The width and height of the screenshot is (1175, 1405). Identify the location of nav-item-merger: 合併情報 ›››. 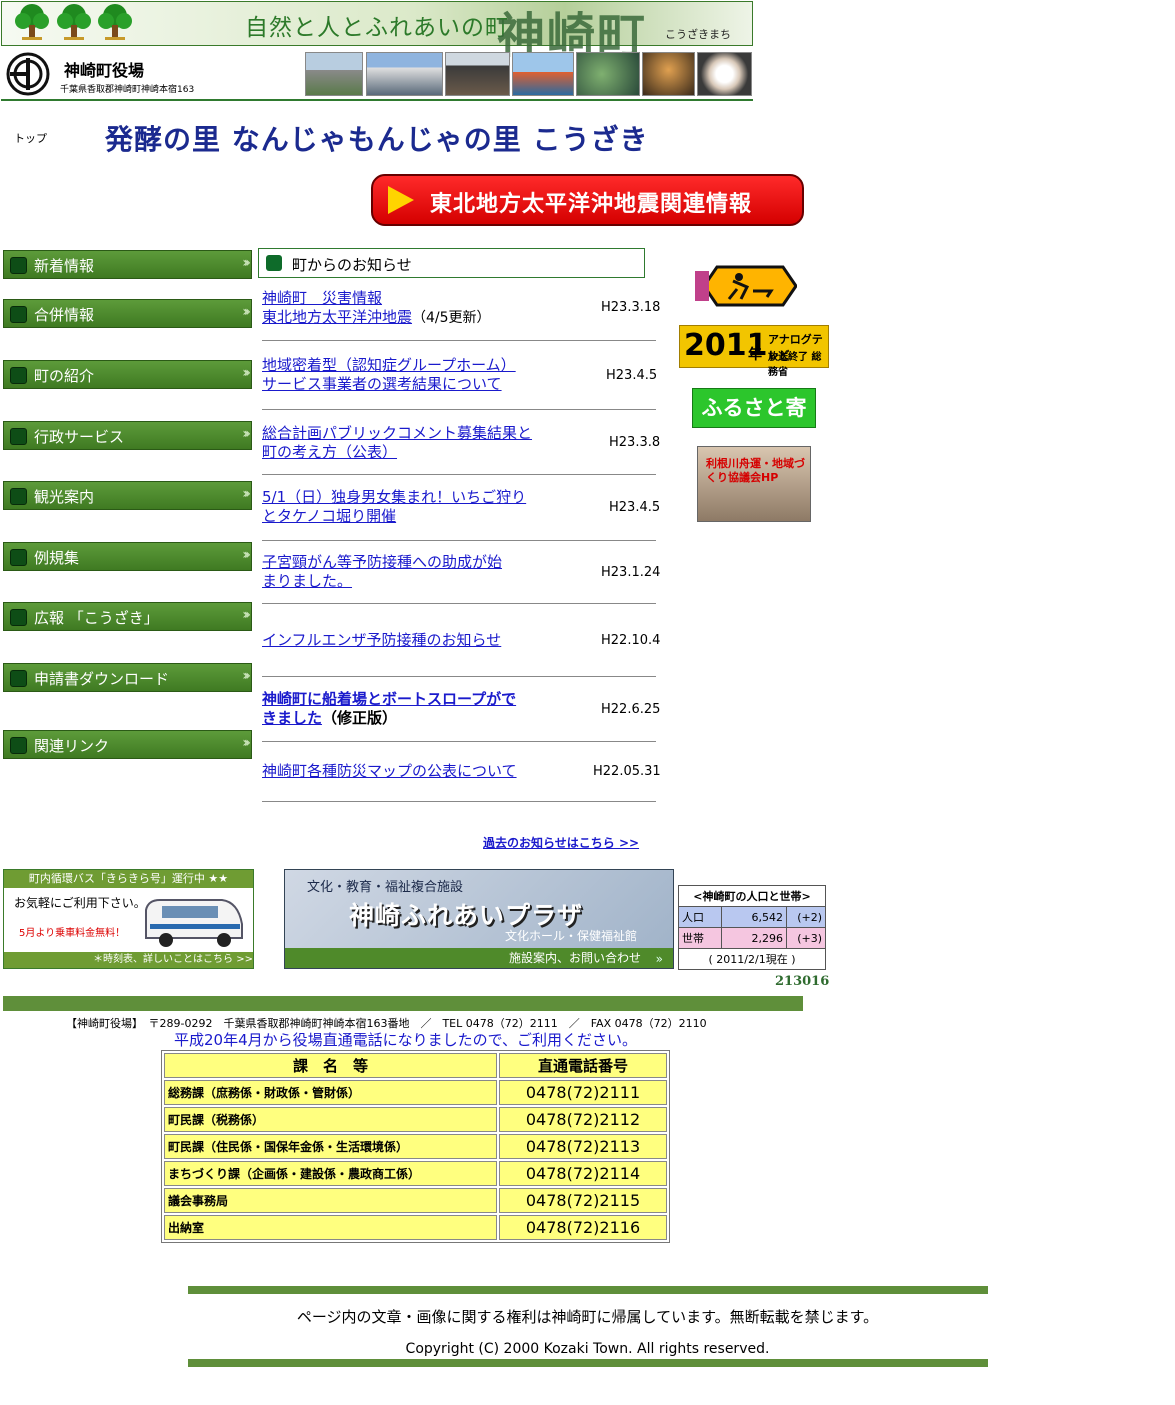
(127, 313).